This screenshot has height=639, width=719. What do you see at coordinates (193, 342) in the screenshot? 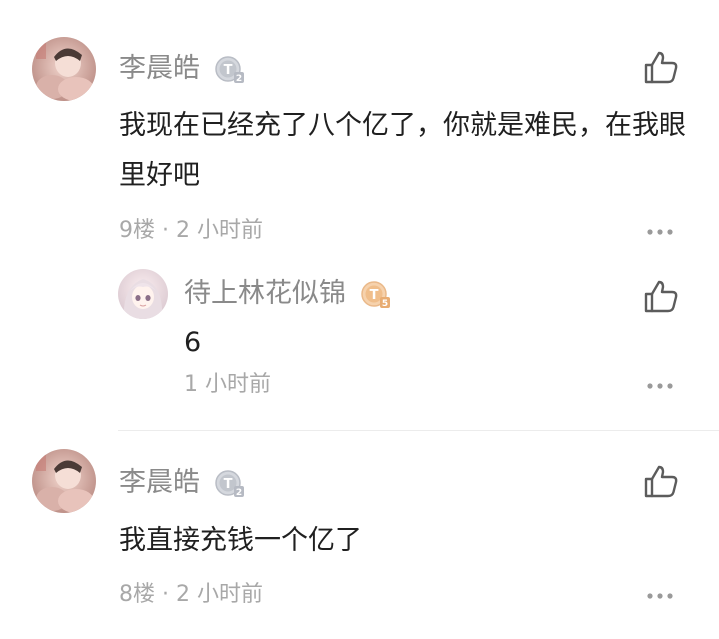
I see `reply-text: 6` at bounding box center [193, 342].